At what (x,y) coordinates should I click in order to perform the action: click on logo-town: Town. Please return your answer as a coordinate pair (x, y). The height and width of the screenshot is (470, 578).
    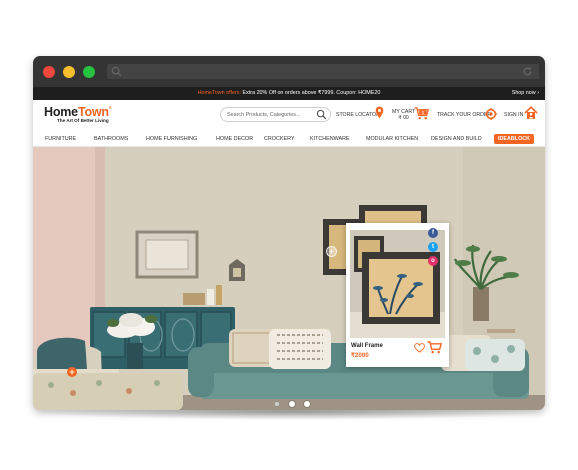
    Looking at the image, I should click on (93, 112).